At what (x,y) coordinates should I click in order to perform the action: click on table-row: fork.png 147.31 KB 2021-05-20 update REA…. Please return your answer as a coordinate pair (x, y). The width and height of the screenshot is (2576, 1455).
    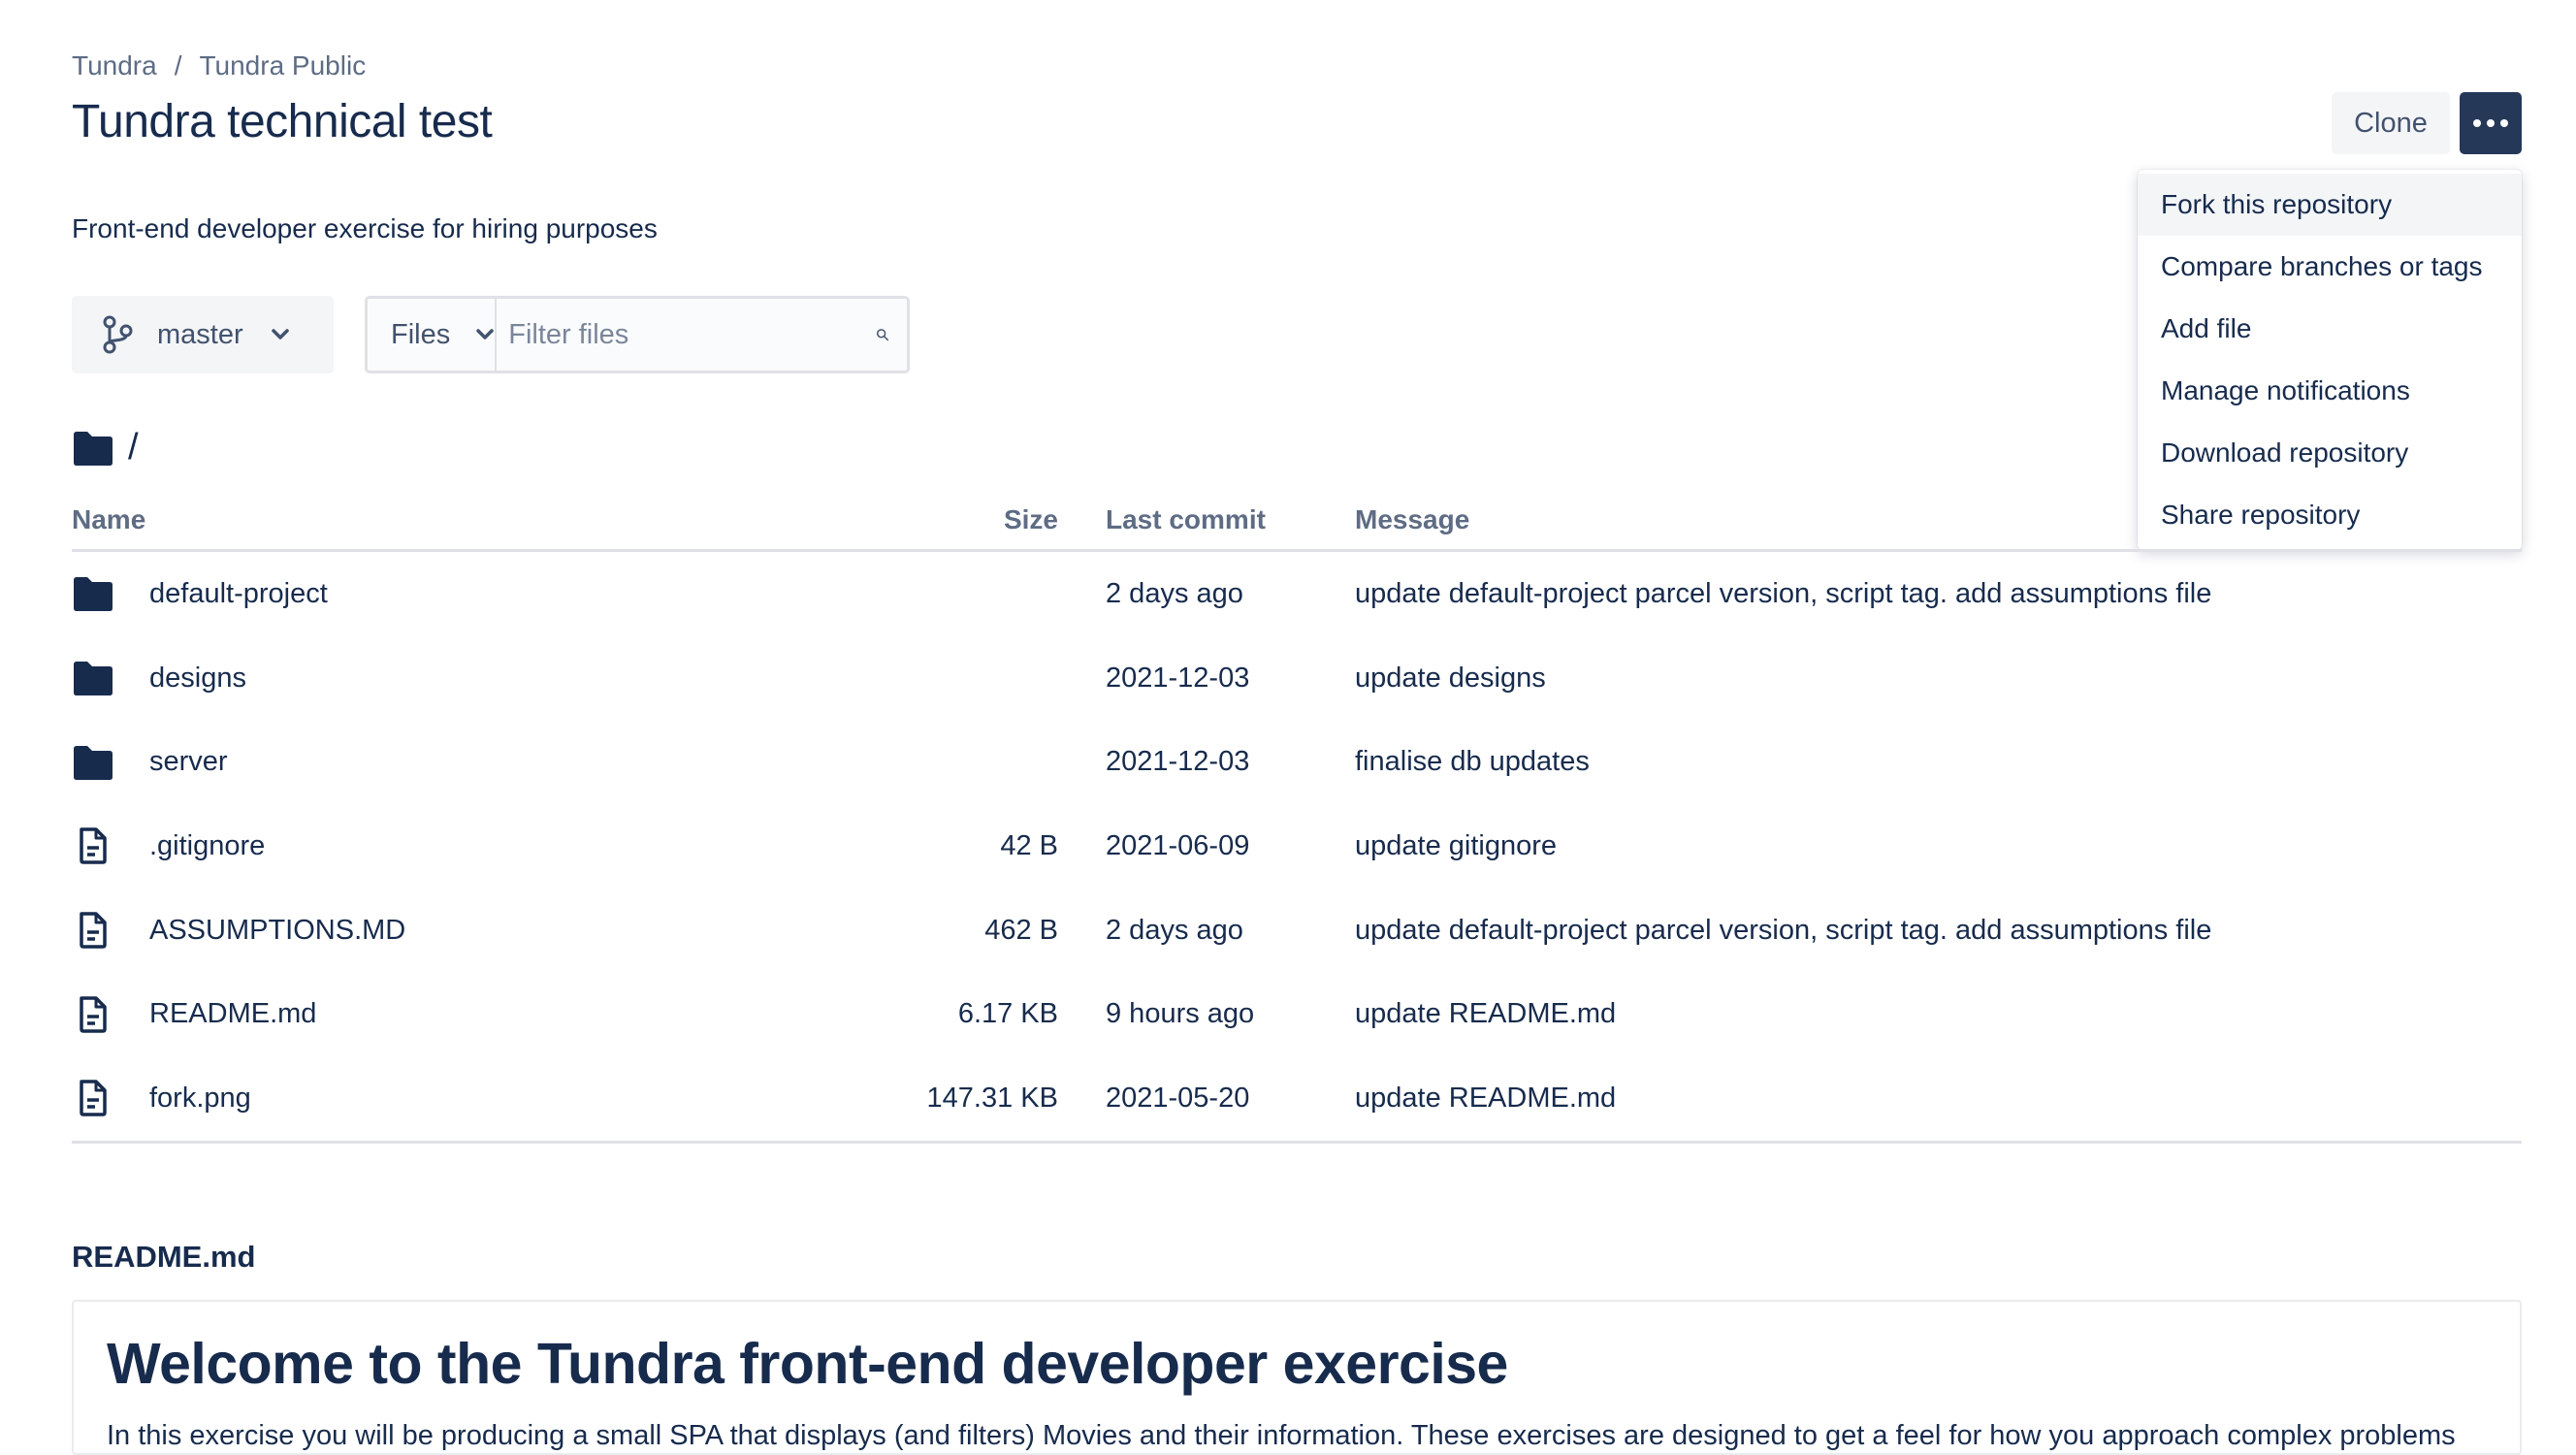
    Looking at the image, I should click on (1297, 1098).